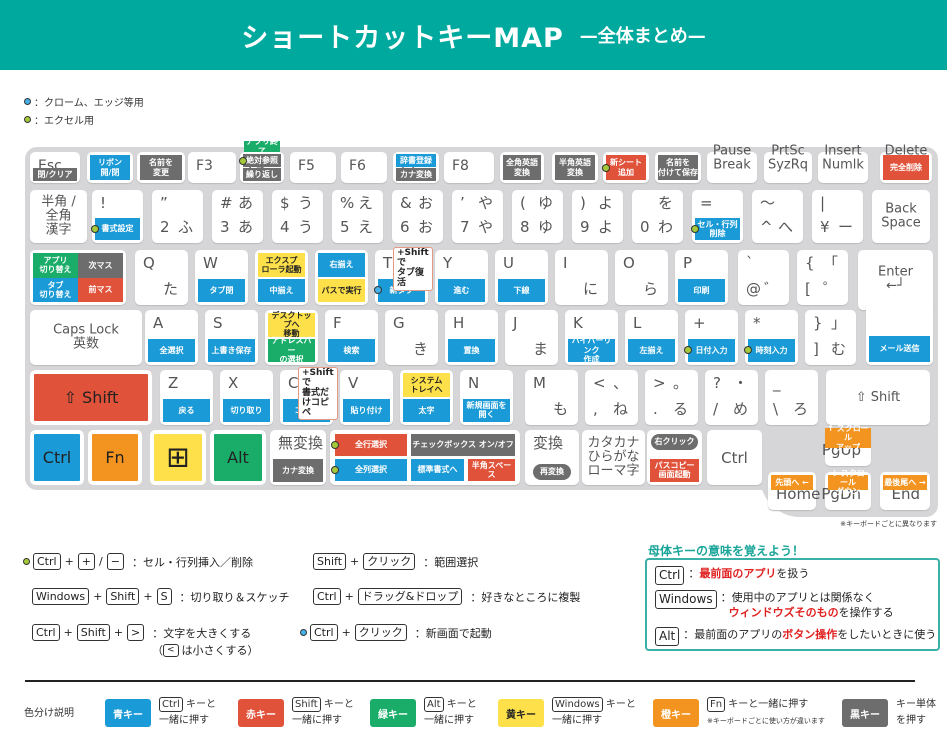  What do you see at coordinates (777, 216) in the screenshot?
I see `key-caret: ～ ^ へ` at bounding box center [777, 216].